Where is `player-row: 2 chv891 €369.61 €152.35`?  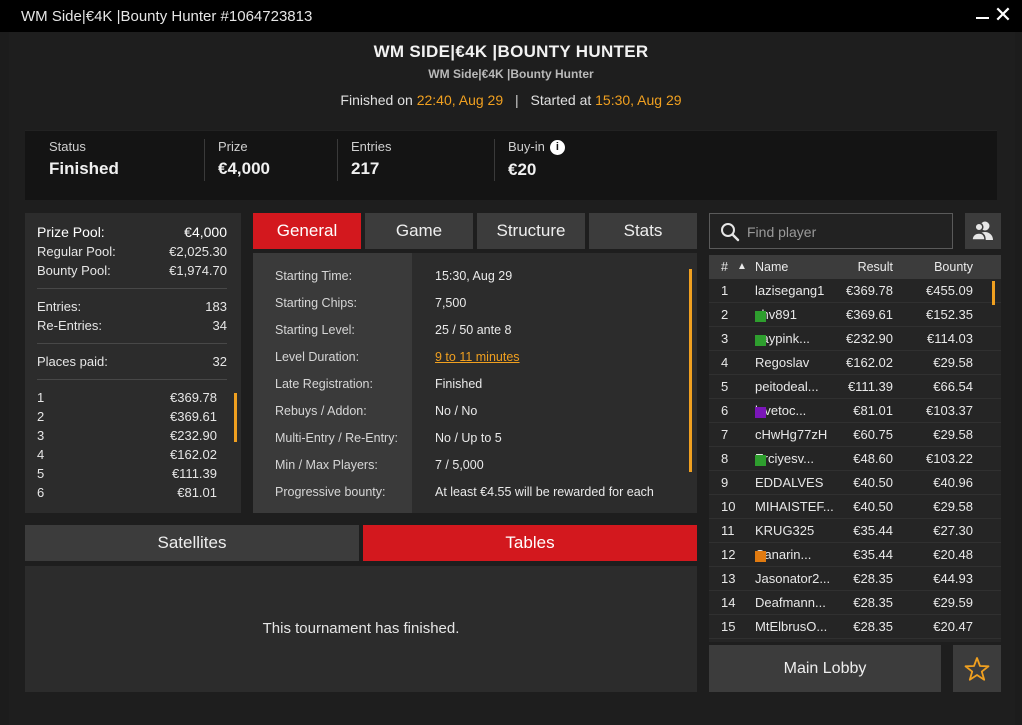 player-row: 2 chv891 €369.61 €152.35 is located at coordinates (855, 315).